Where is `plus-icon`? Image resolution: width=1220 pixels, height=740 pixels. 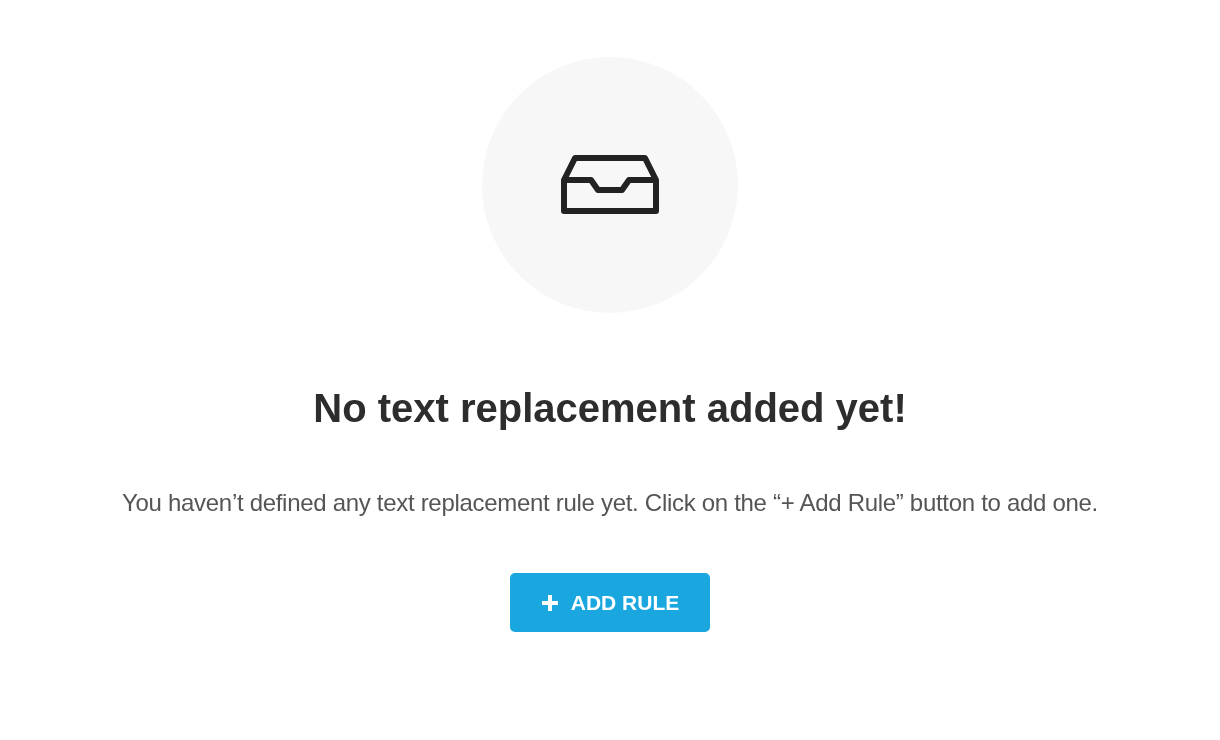
plus-icon is located at coordinates (549, 602).